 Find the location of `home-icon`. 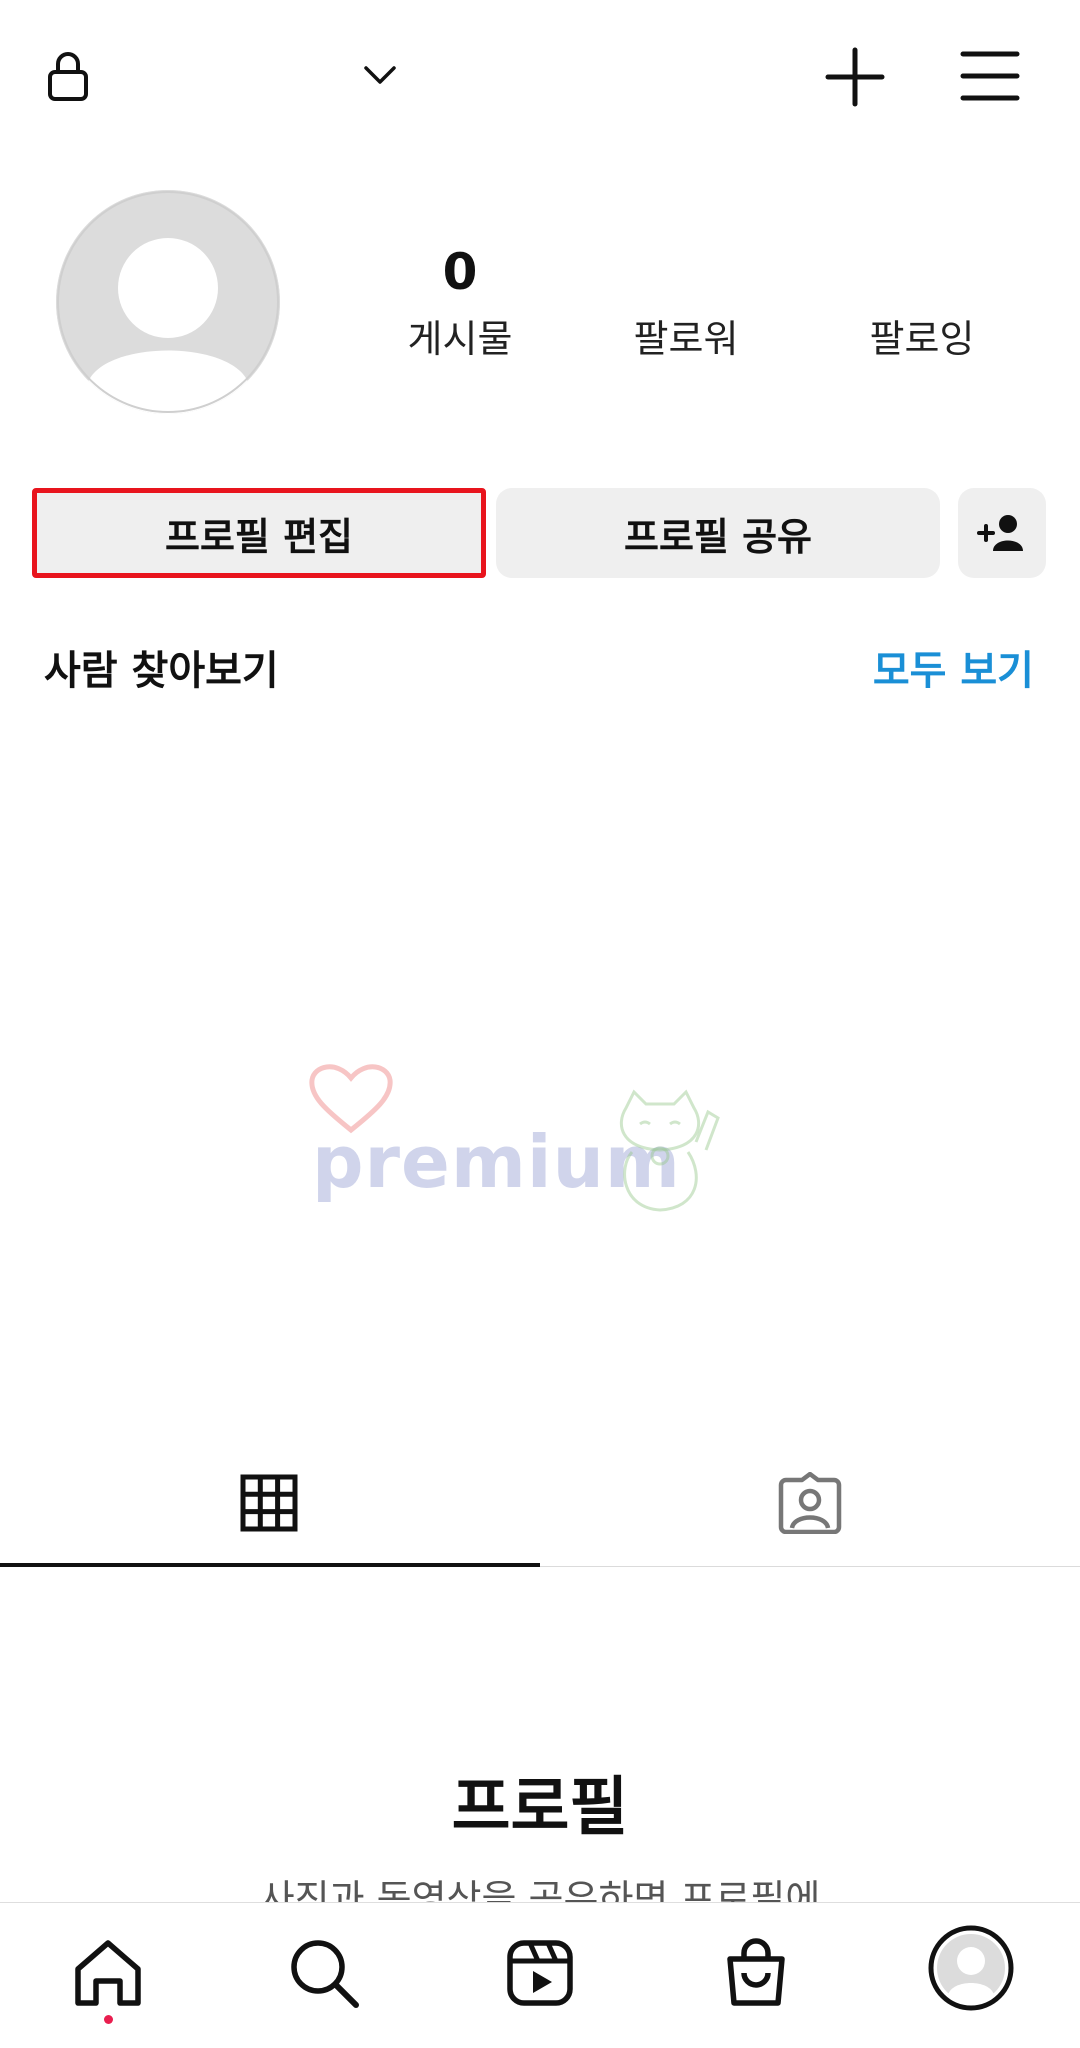

home-icon is located at coordinates (108, 1973).